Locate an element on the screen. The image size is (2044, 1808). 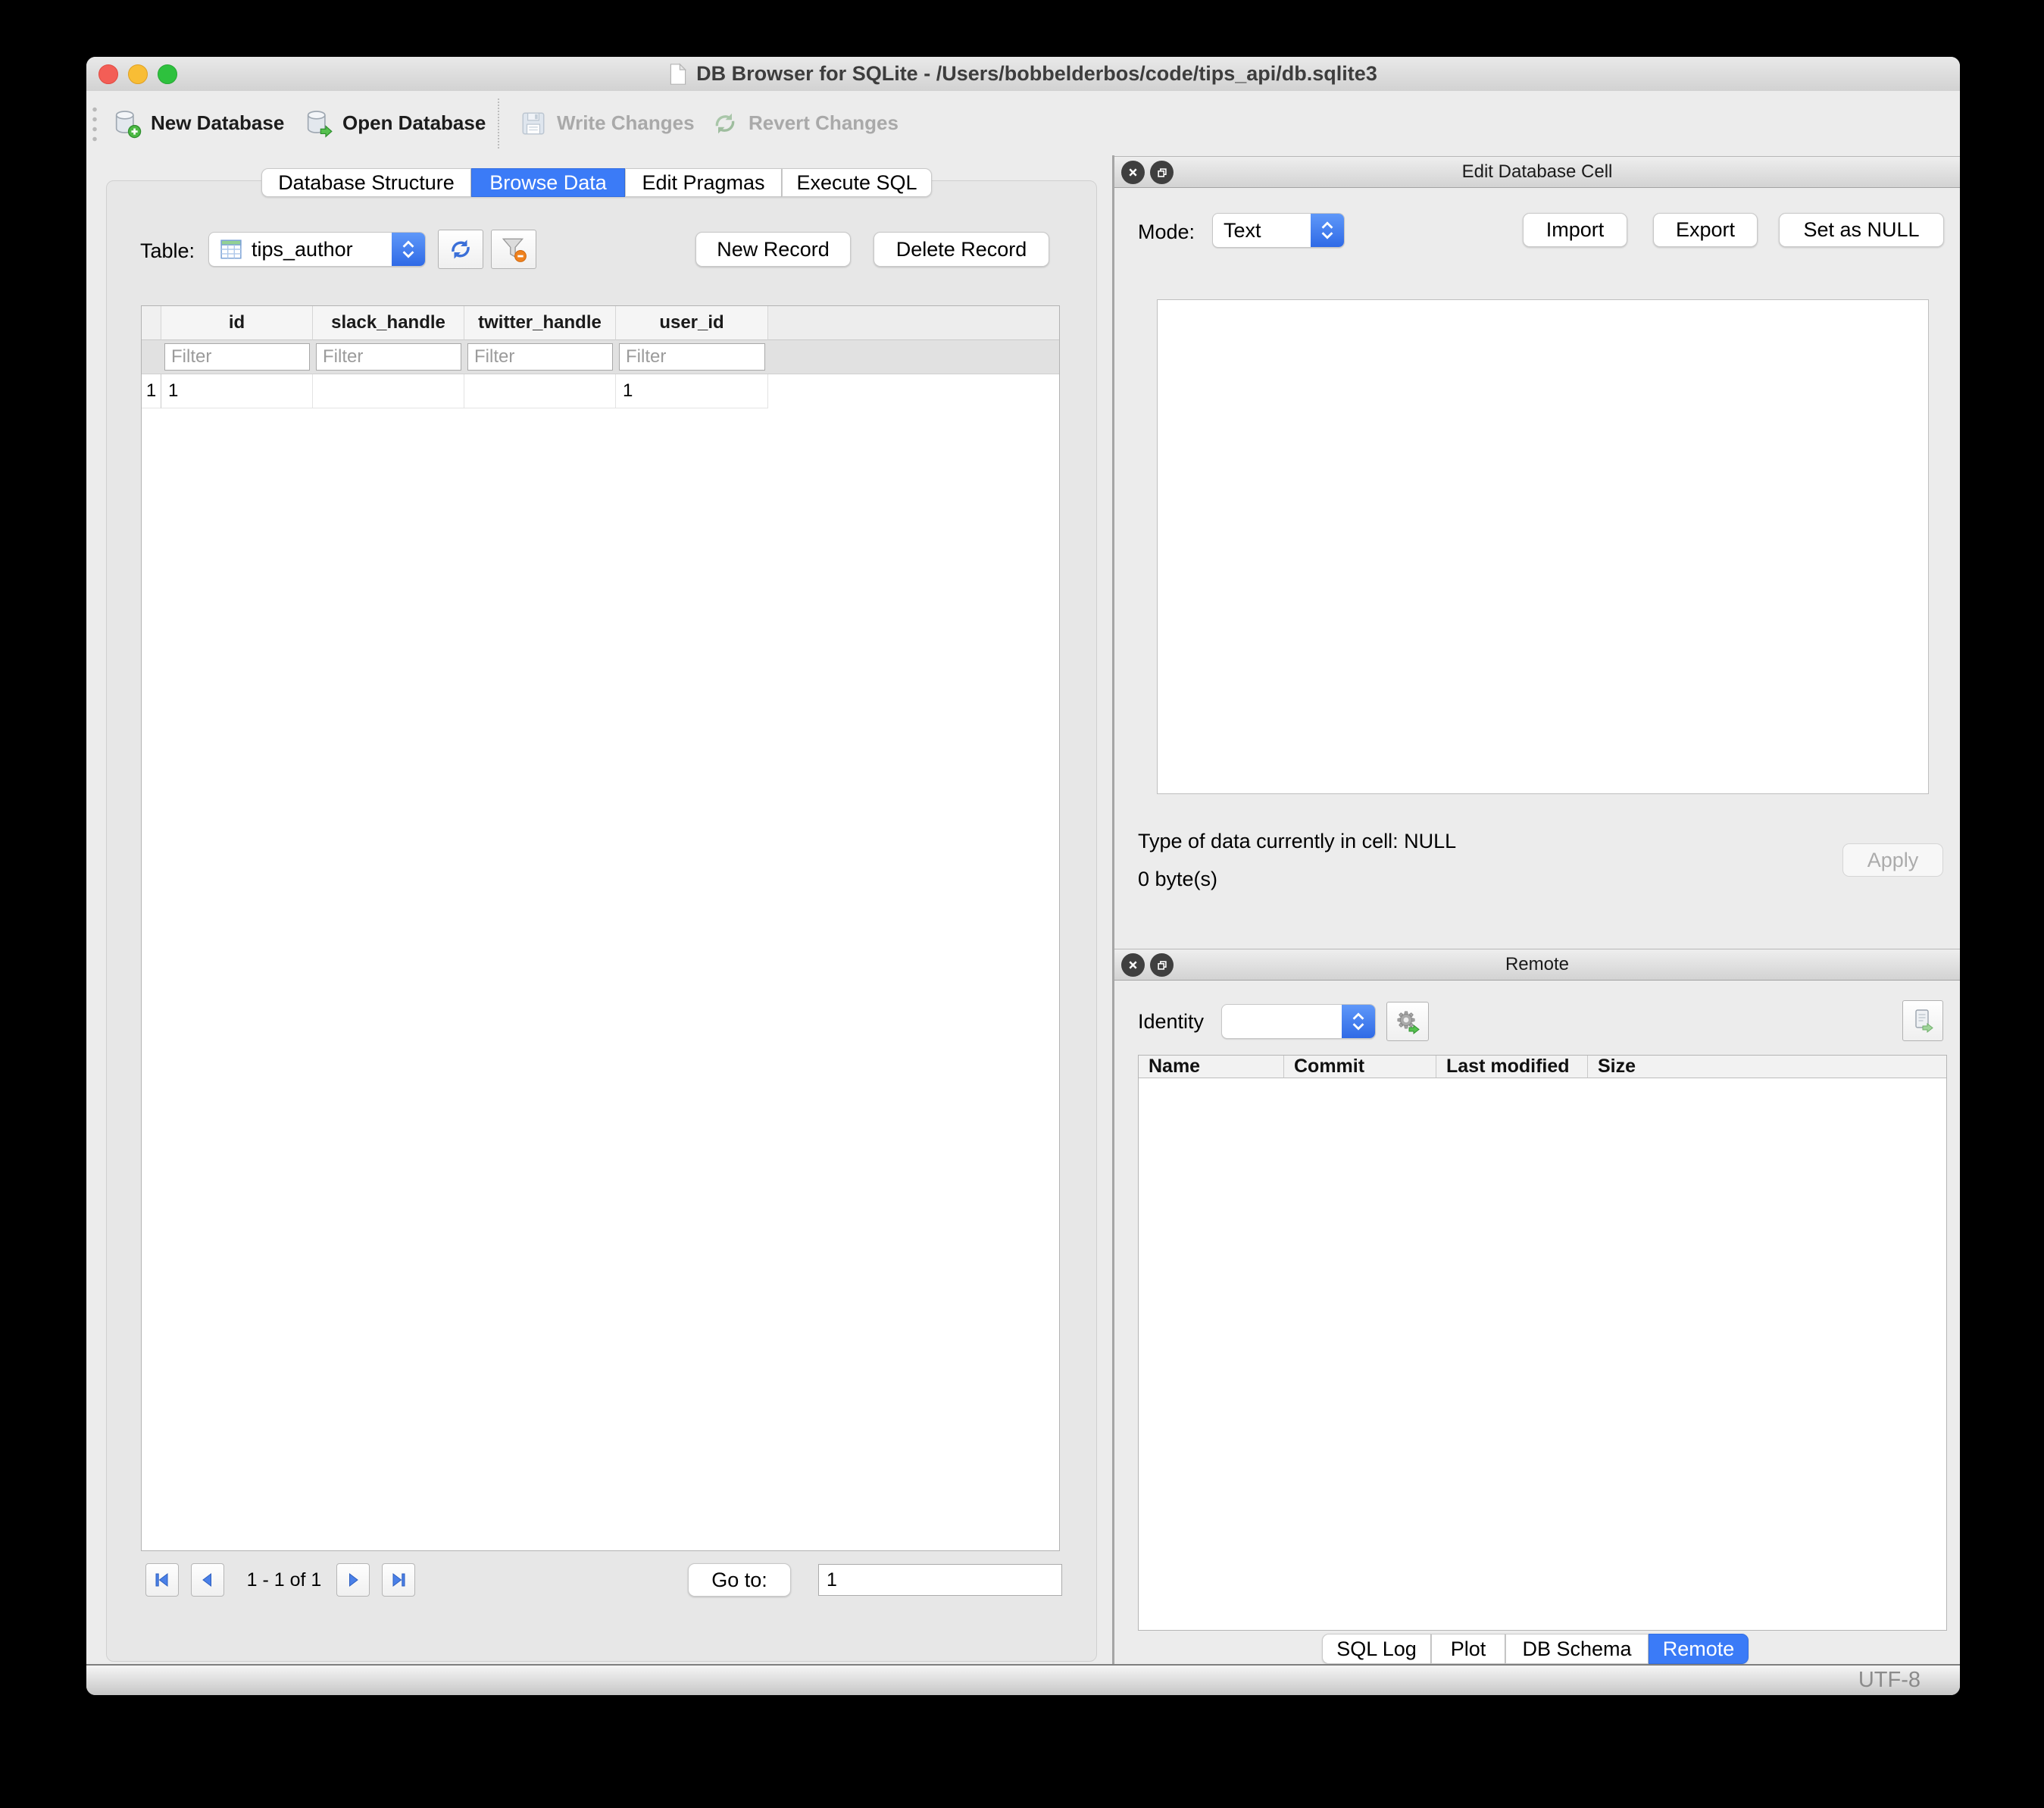
import-button: Import is located at coordinates (1575, 230).